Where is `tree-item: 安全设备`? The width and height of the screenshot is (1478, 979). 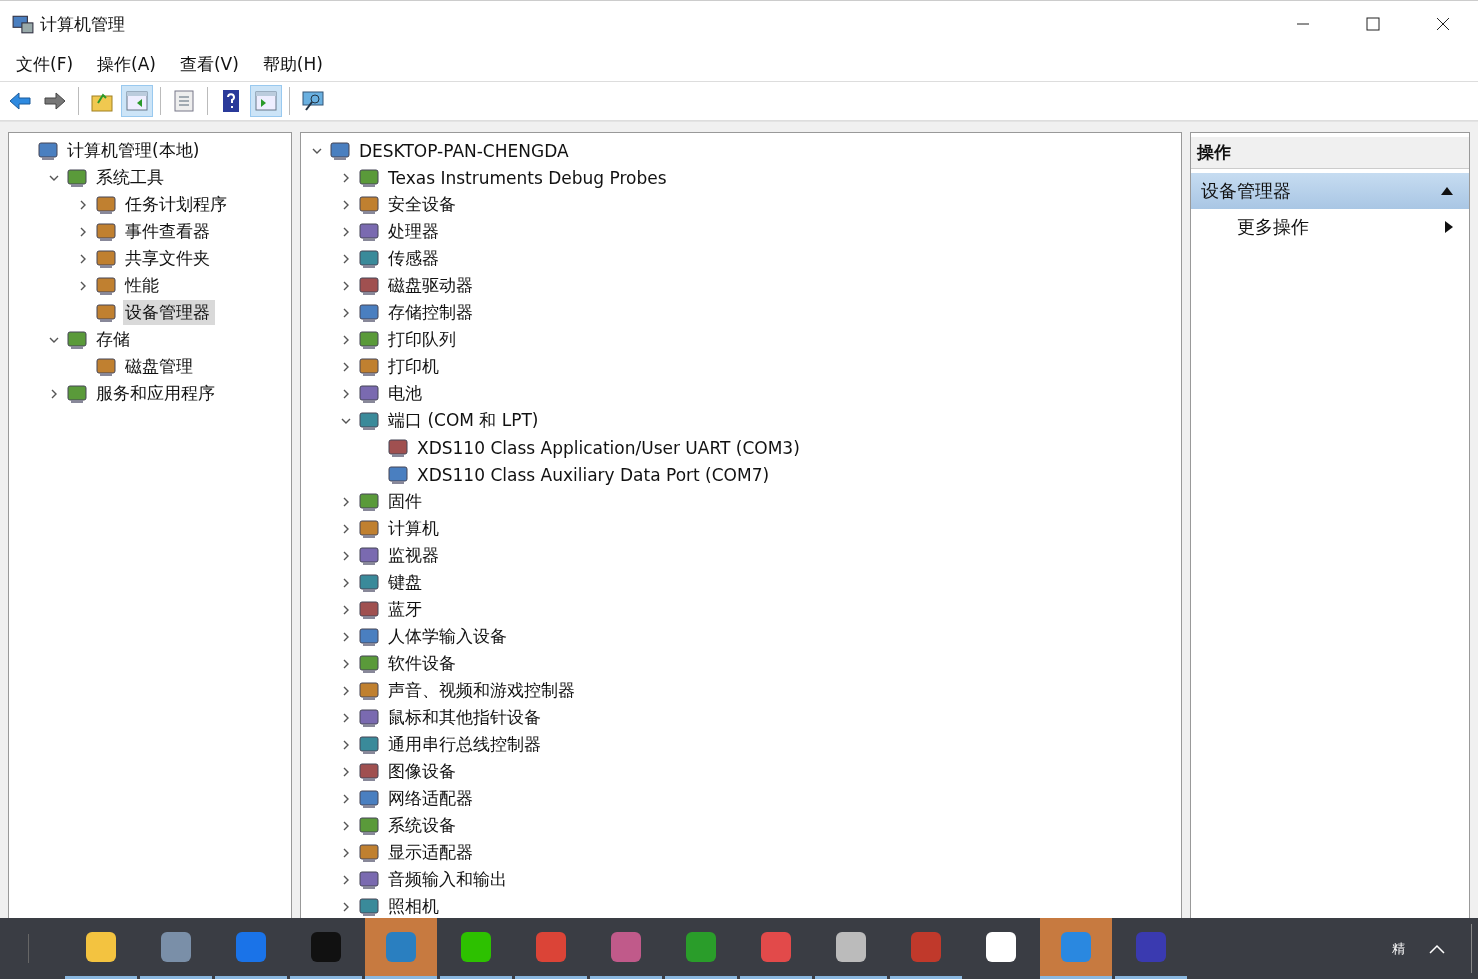
tree-item: 安全设备 is located at coordinates (423, 204).